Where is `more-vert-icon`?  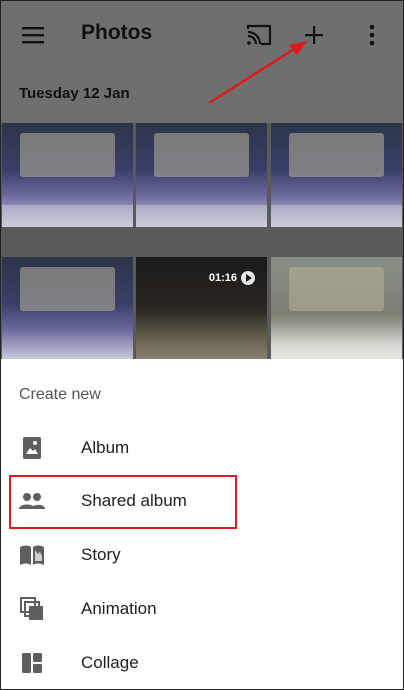 more-vert-icon is located at coordinates (372, 35).